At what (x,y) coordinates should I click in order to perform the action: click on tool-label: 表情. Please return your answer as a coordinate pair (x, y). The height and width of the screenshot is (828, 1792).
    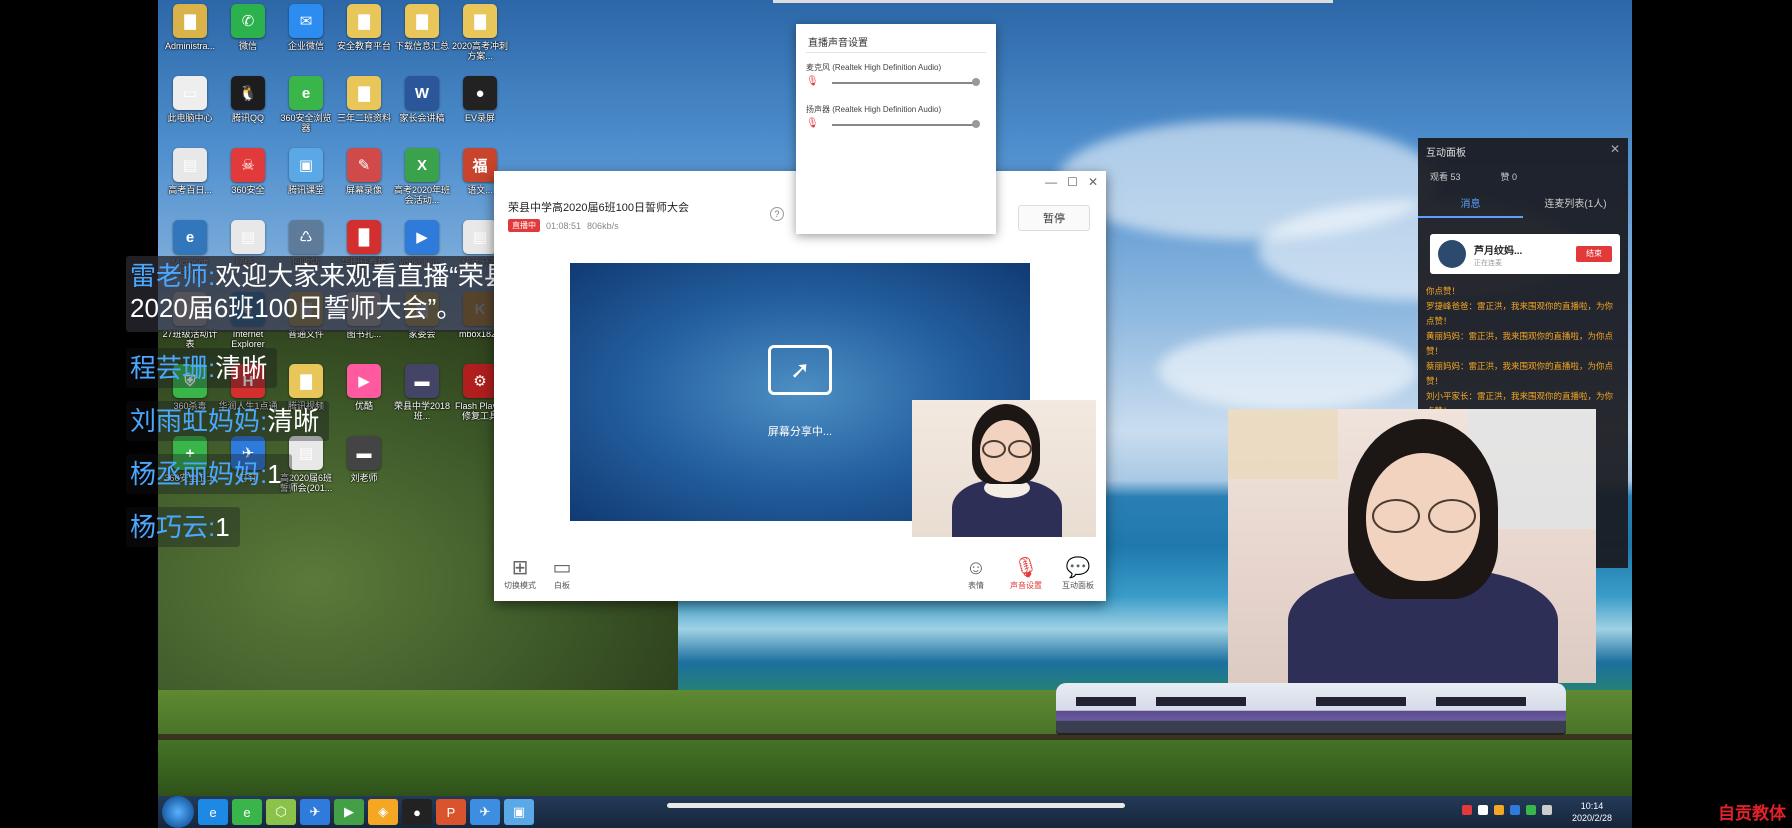
    Looking at the image, I should click on (976, 585).